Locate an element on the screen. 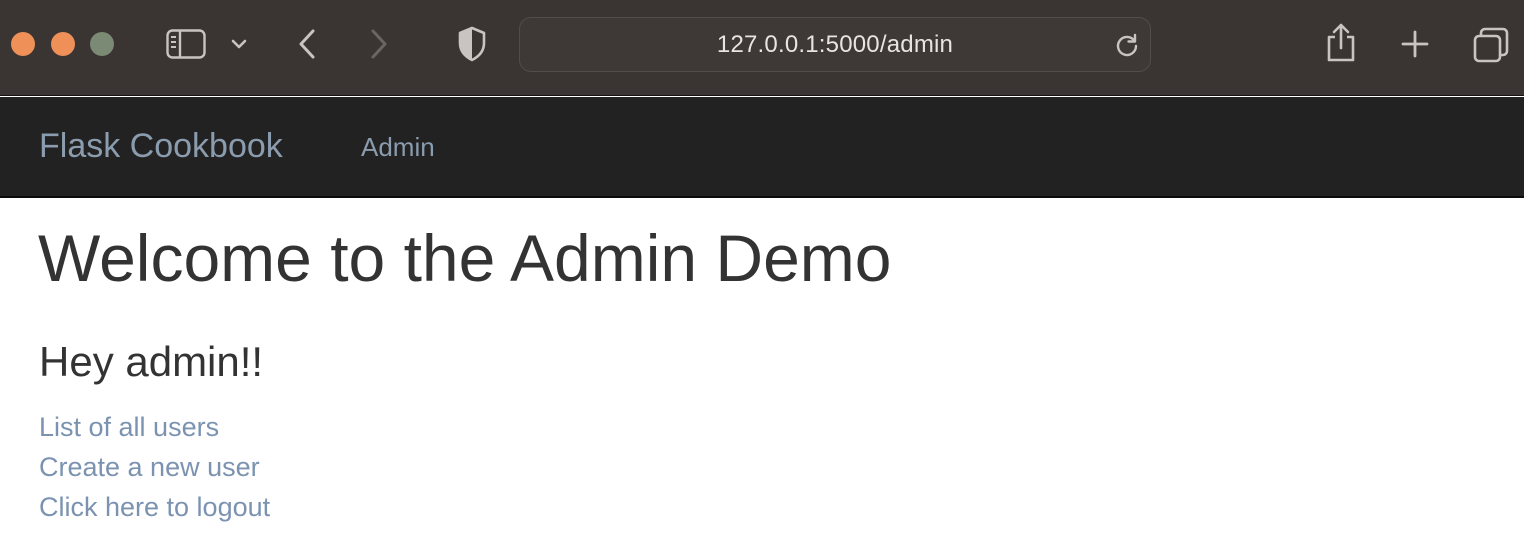  logout-link: Click here to logout is located at coordinates (154, 507).